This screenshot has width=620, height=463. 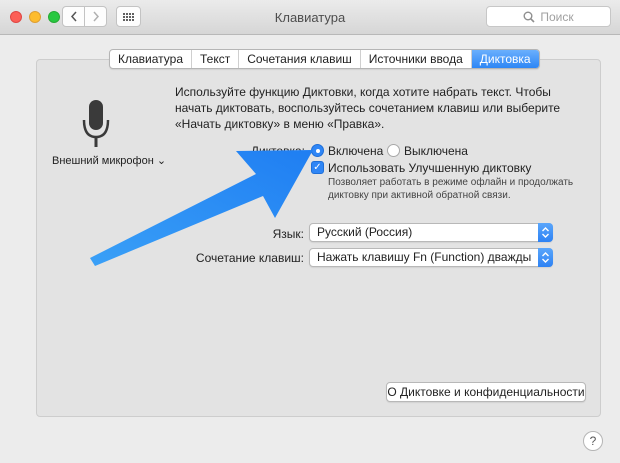 I want to click on dictation-on-label: Включена, so click(x=355, y=151).